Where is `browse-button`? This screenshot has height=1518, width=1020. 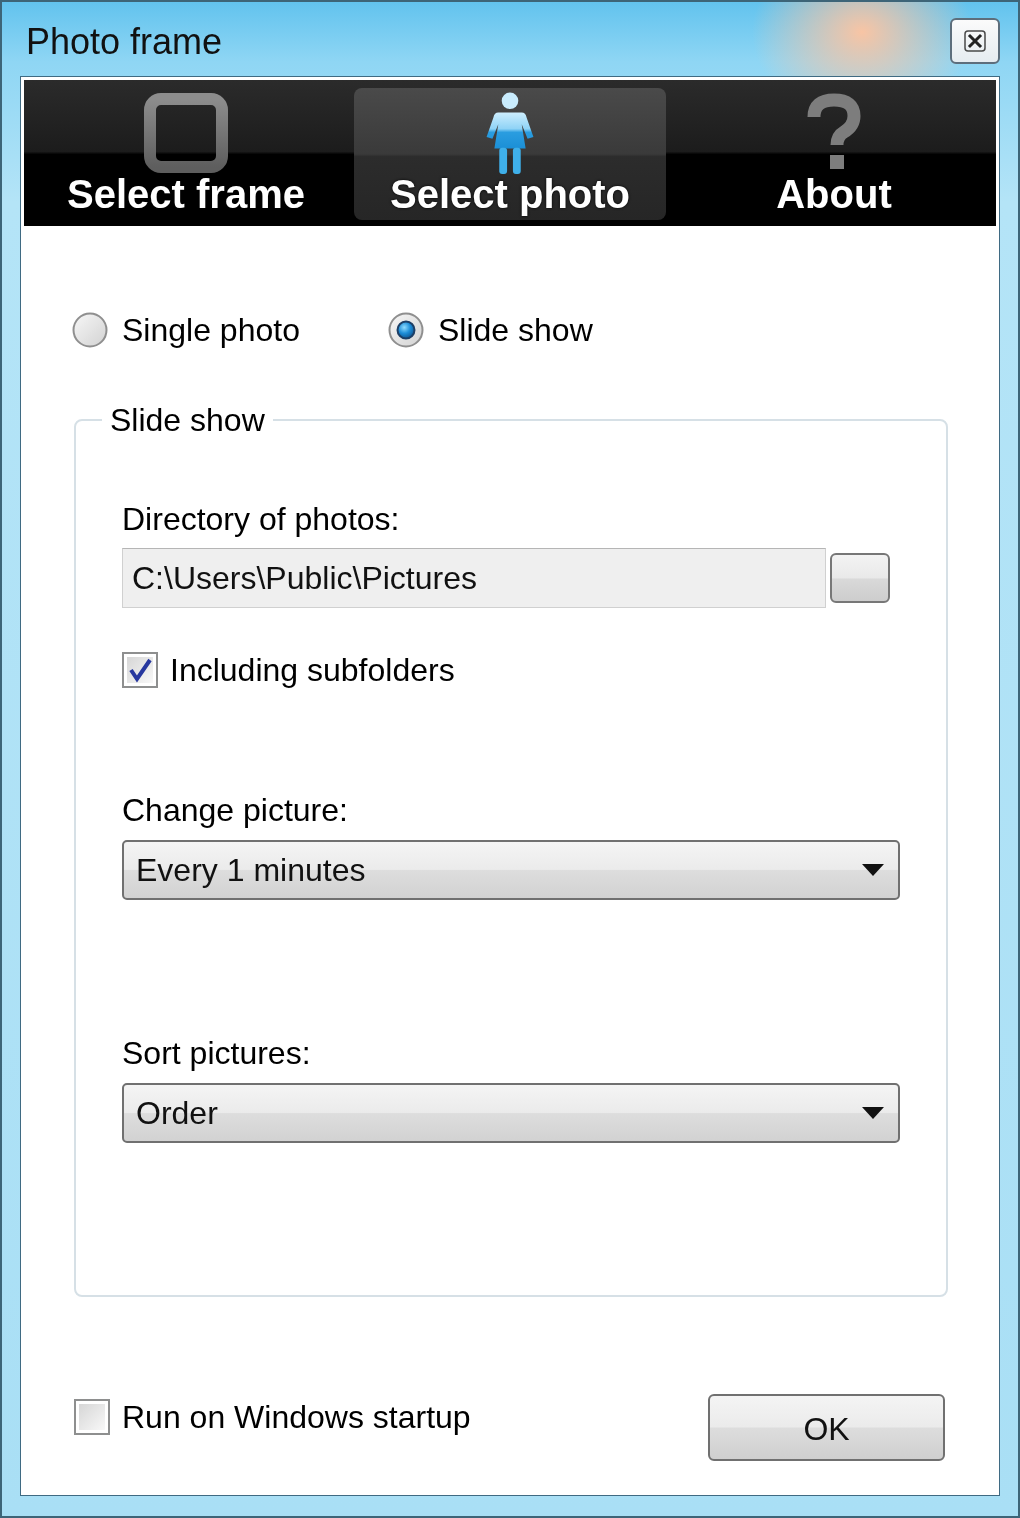
browse-button is located at coordinates (860, 578).